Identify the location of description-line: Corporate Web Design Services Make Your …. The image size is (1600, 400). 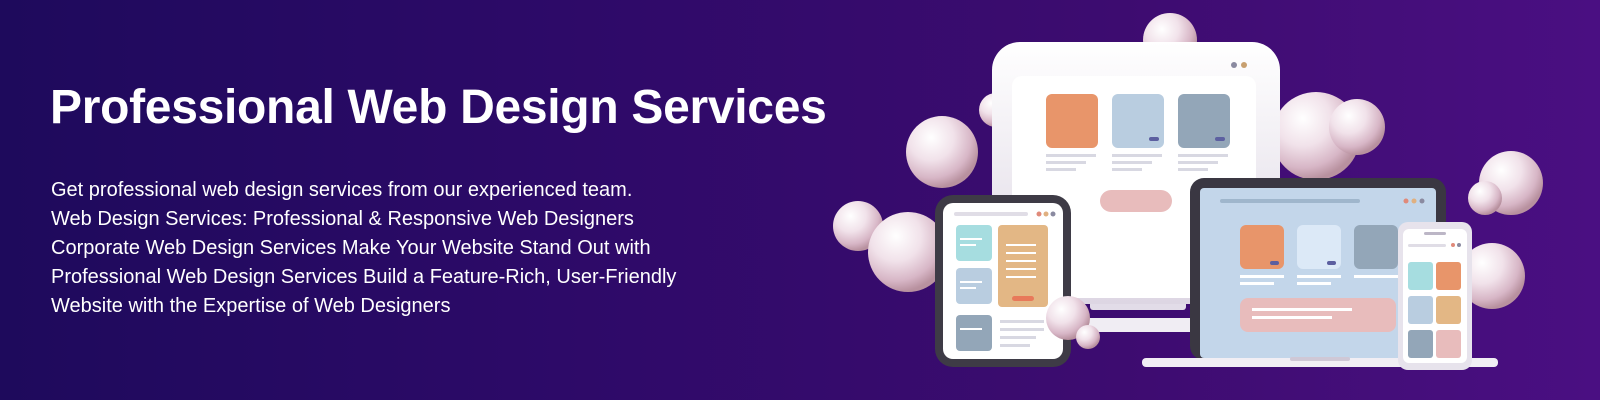
(351, 248).